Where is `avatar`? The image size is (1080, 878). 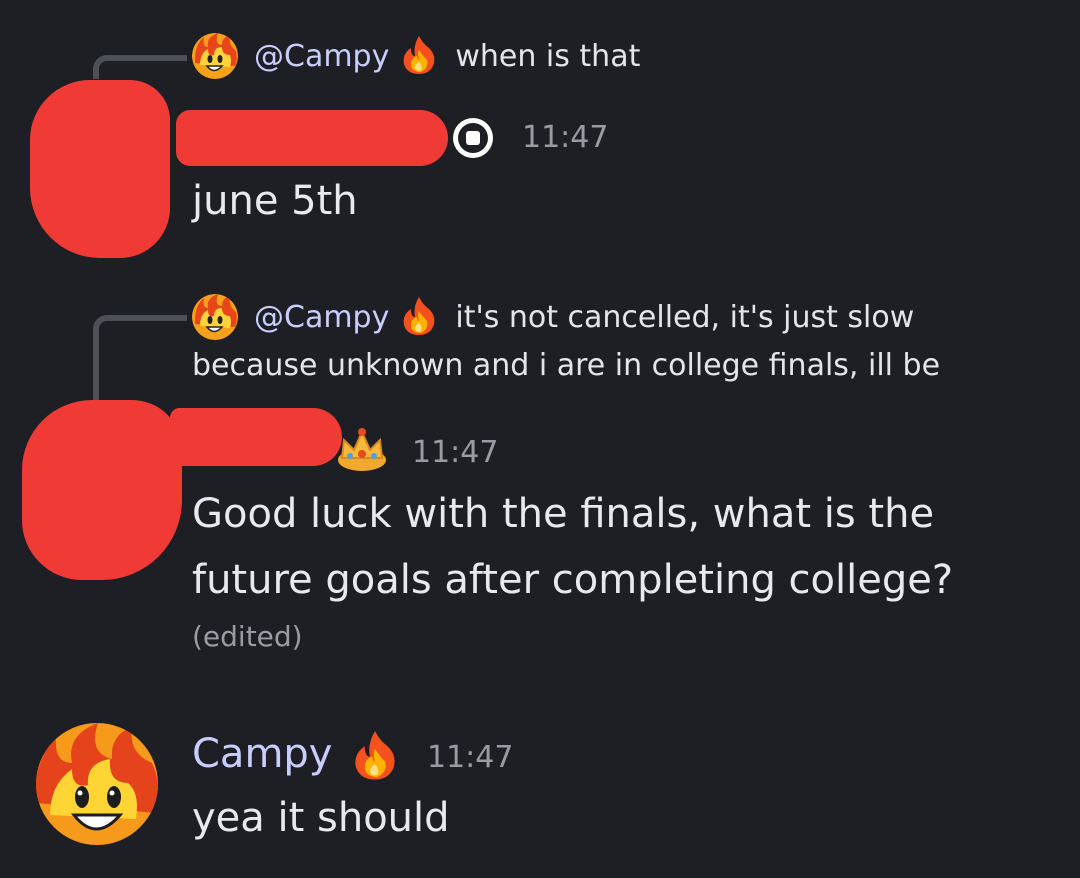
avatar is located at coordinates (97, 786).